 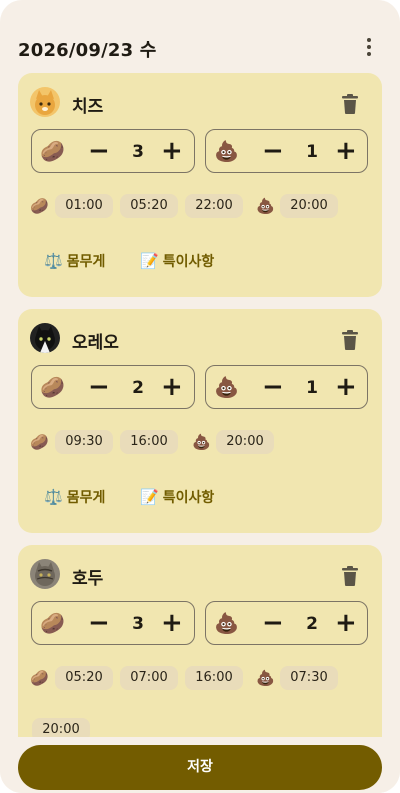 What do you see at coordinates (87, 49) in the screenshot?
I see `date-title: 2026/09/23 수` at bounding box center [87, 49].